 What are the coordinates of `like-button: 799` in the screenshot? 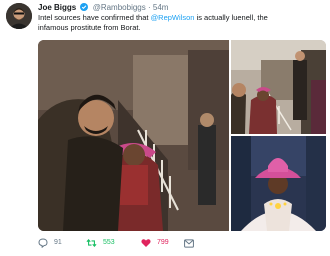 It's located at (155, 243).